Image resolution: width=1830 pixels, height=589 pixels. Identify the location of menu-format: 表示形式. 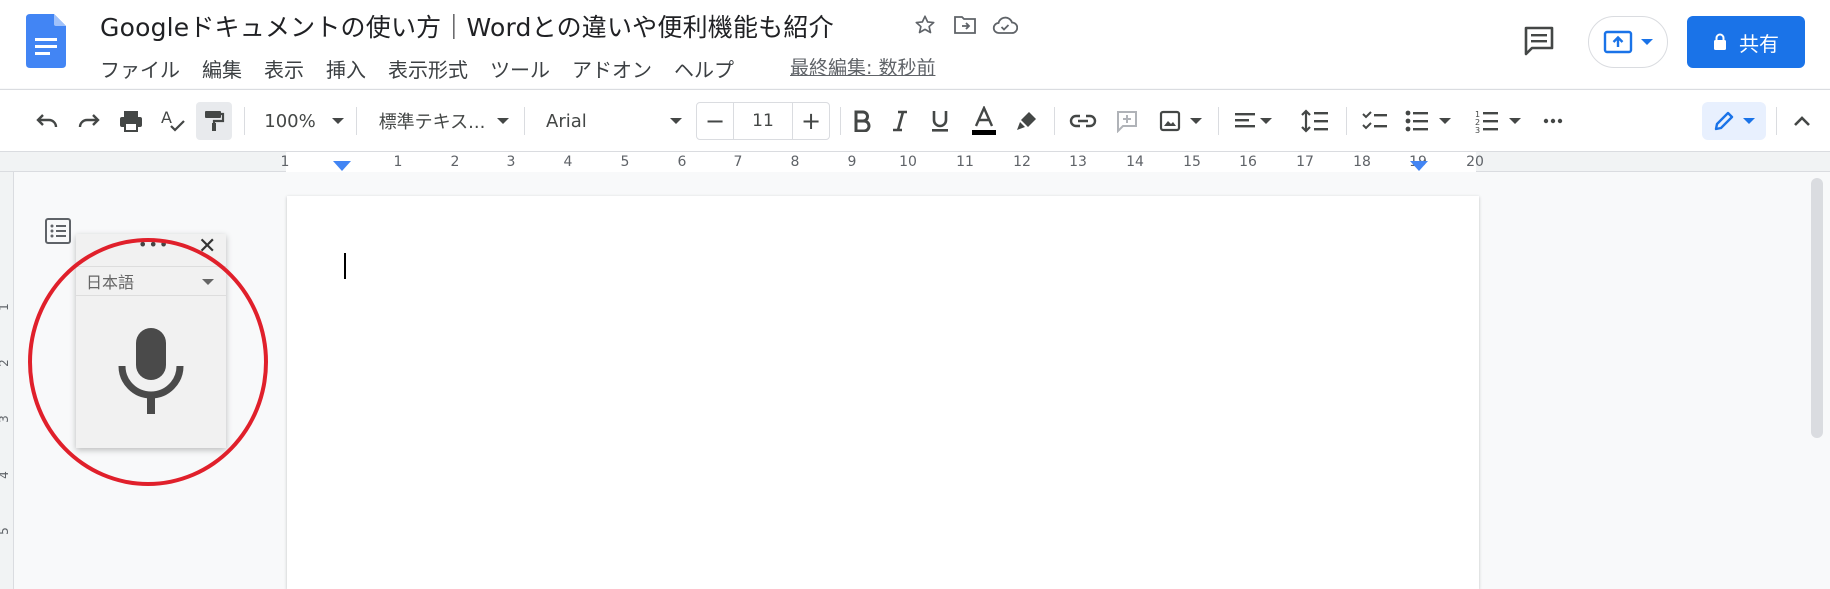
(428, 68).